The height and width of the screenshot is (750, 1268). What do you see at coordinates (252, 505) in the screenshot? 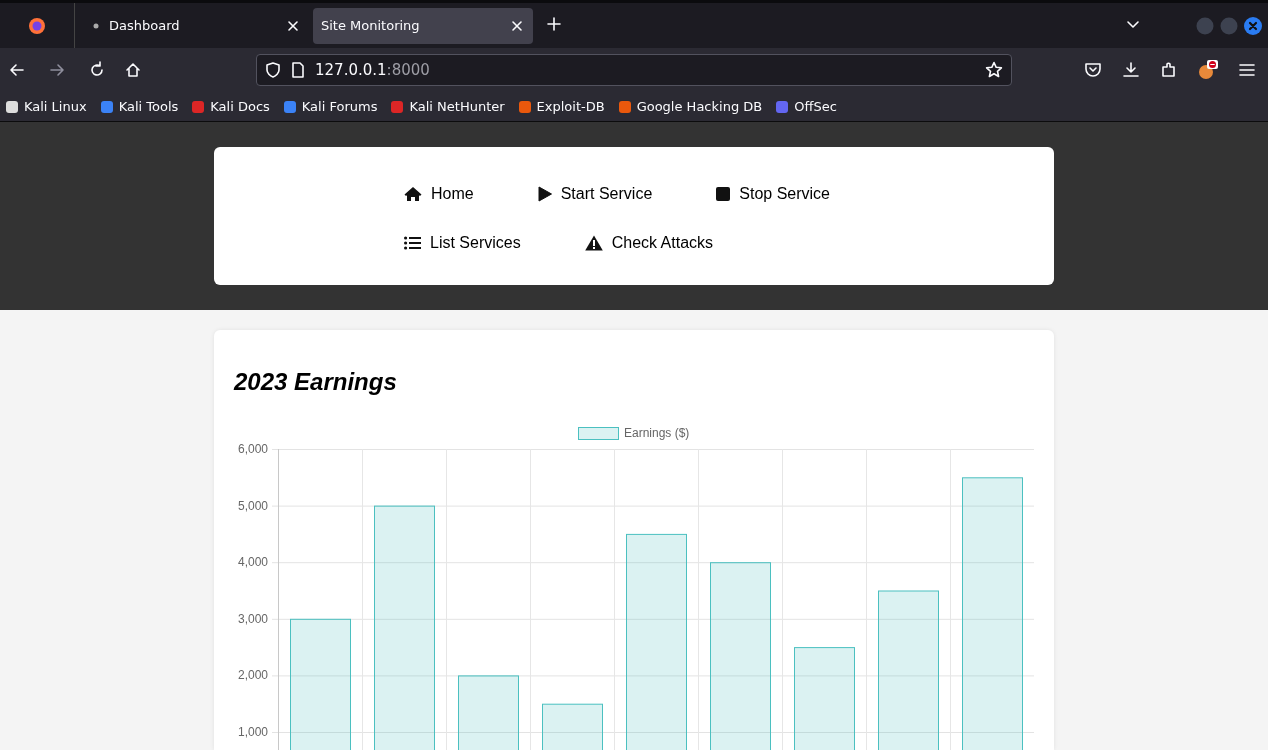
I see `y-tick-label: 5,000` at bounding box center [252, 505].